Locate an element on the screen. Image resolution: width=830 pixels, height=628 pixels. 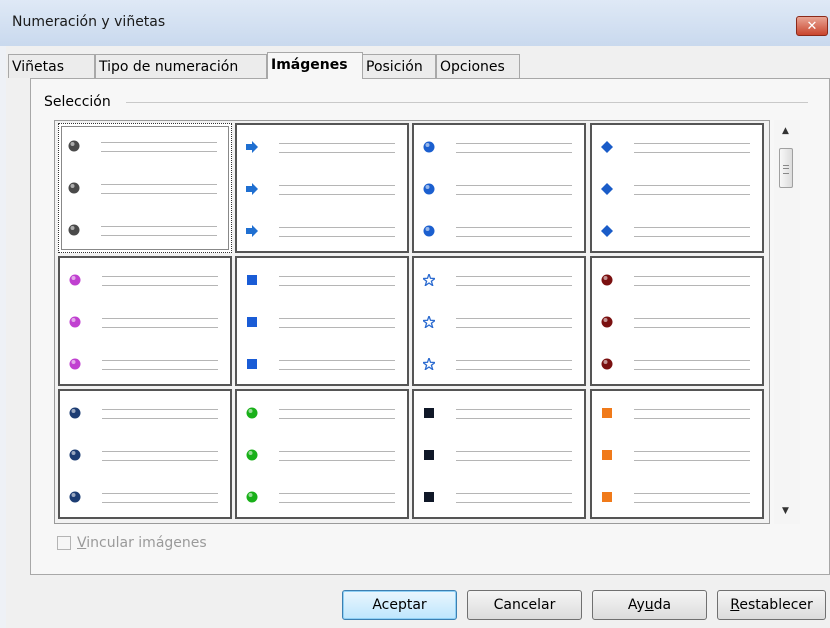
tab-label: Posición is located at coordinates (394, 67).